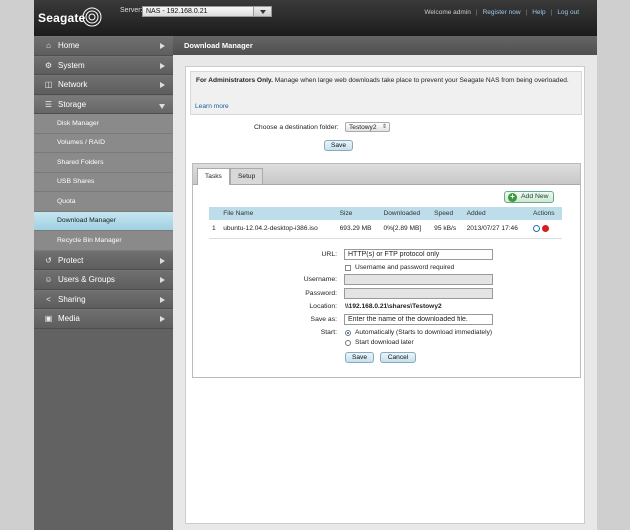 This screenshot has width=630, height=530. I want to click on sidebar-item-media: ▣ Media, so click(103, 319).